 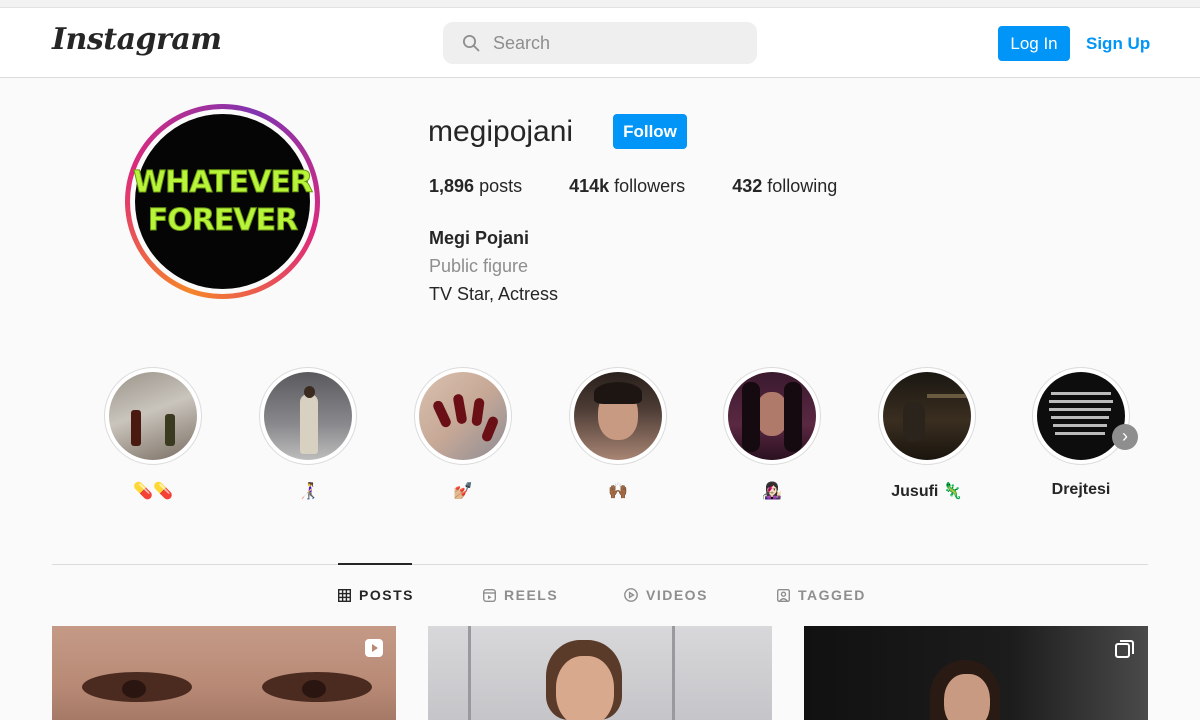 I want to click on highlight-item: 🙌🏾, so click(x=618, y=434).